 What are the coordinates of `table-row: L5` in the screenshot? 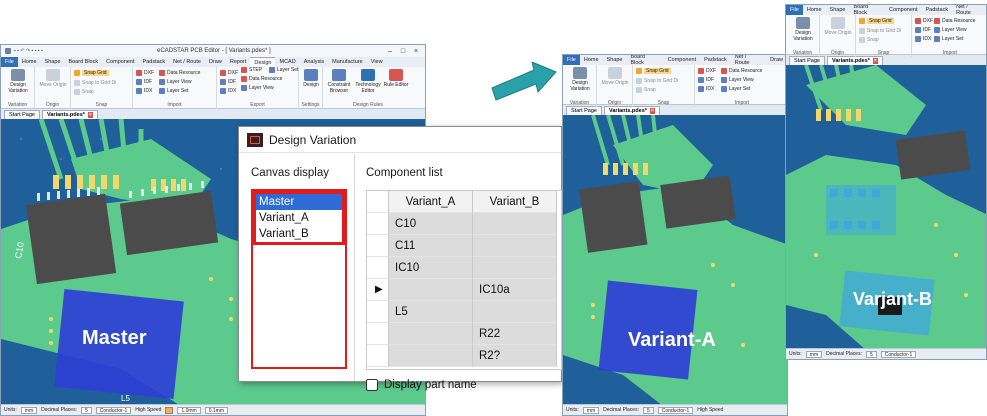 It's located at (464, 312).